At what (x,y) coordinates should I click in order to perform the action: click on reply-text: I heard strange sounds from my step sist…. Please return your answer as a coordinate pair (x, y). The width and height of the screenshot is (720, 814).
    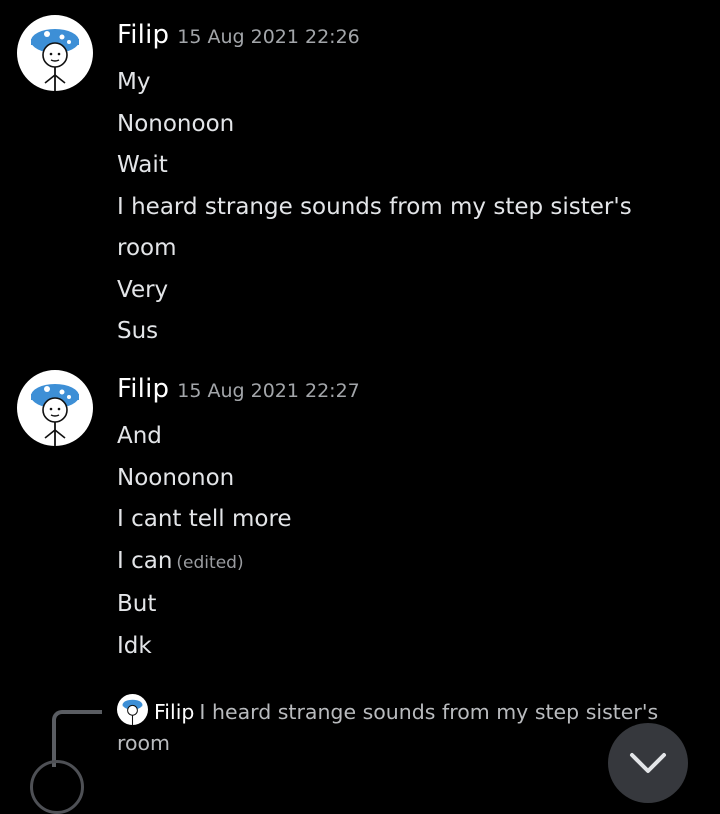
    Looking at the image, I should click on (388, 727).